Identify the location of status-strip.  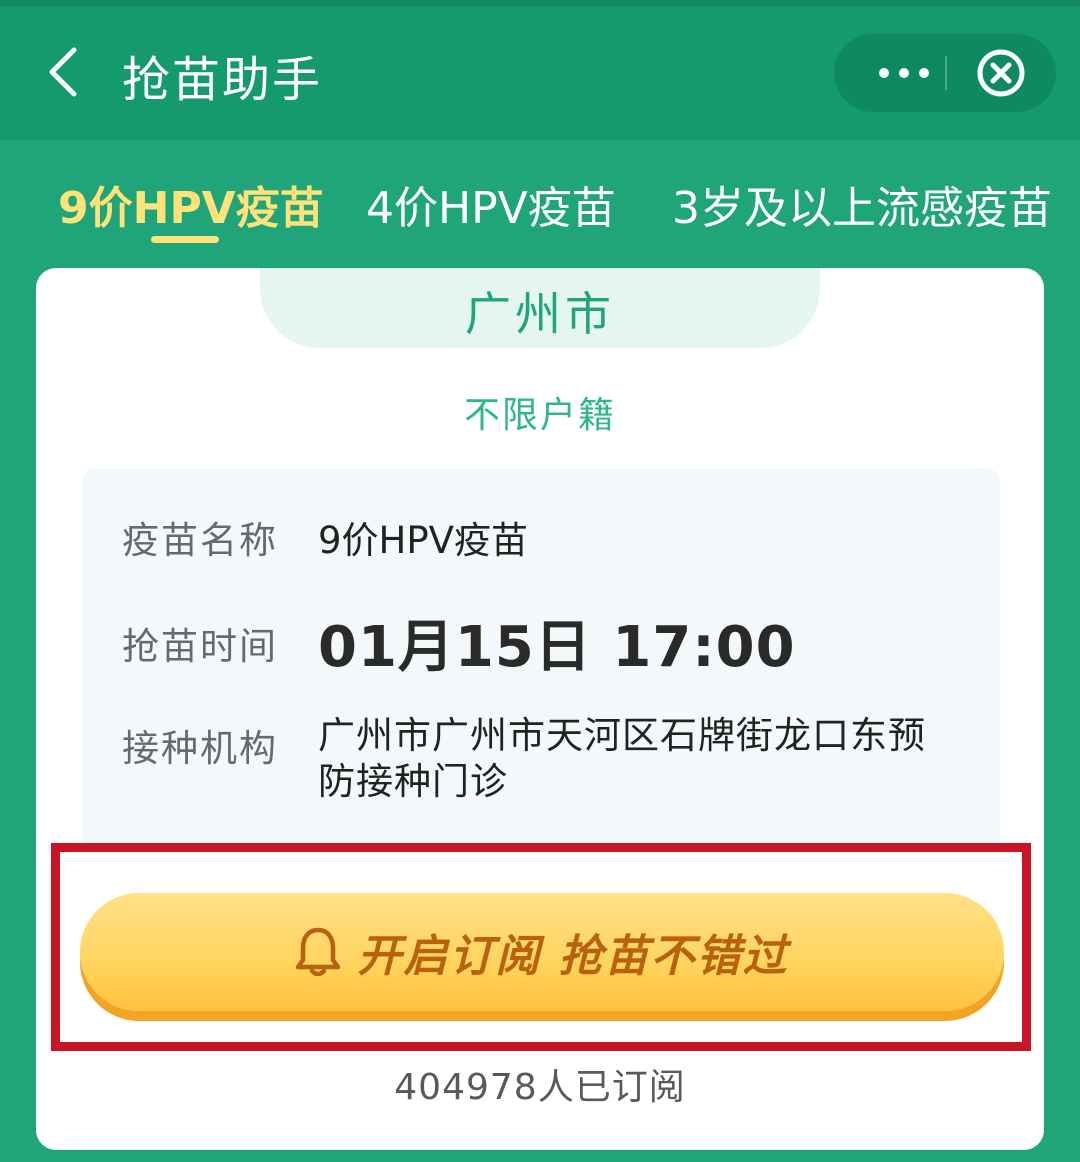
(540, 3).